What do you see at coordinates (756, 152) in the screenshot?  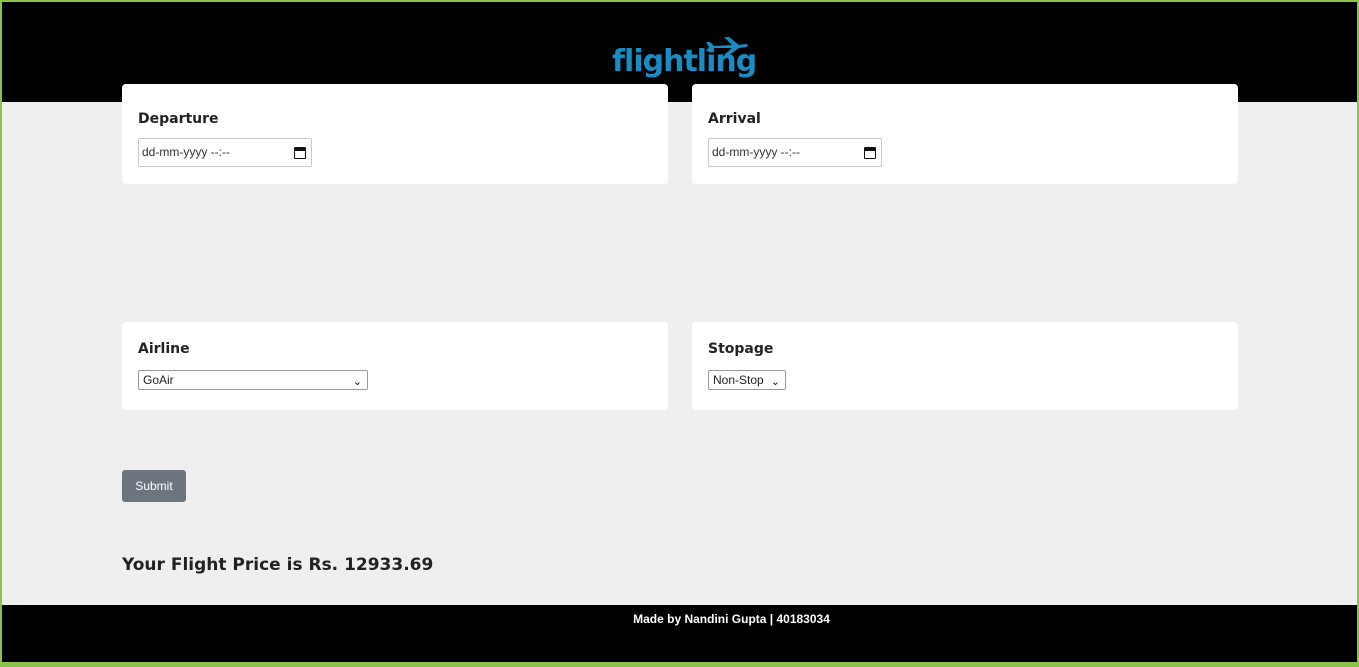 I see `arrival-date-placeholder: dd-mm-yyyy --:--` at bounding box center [756, 152].